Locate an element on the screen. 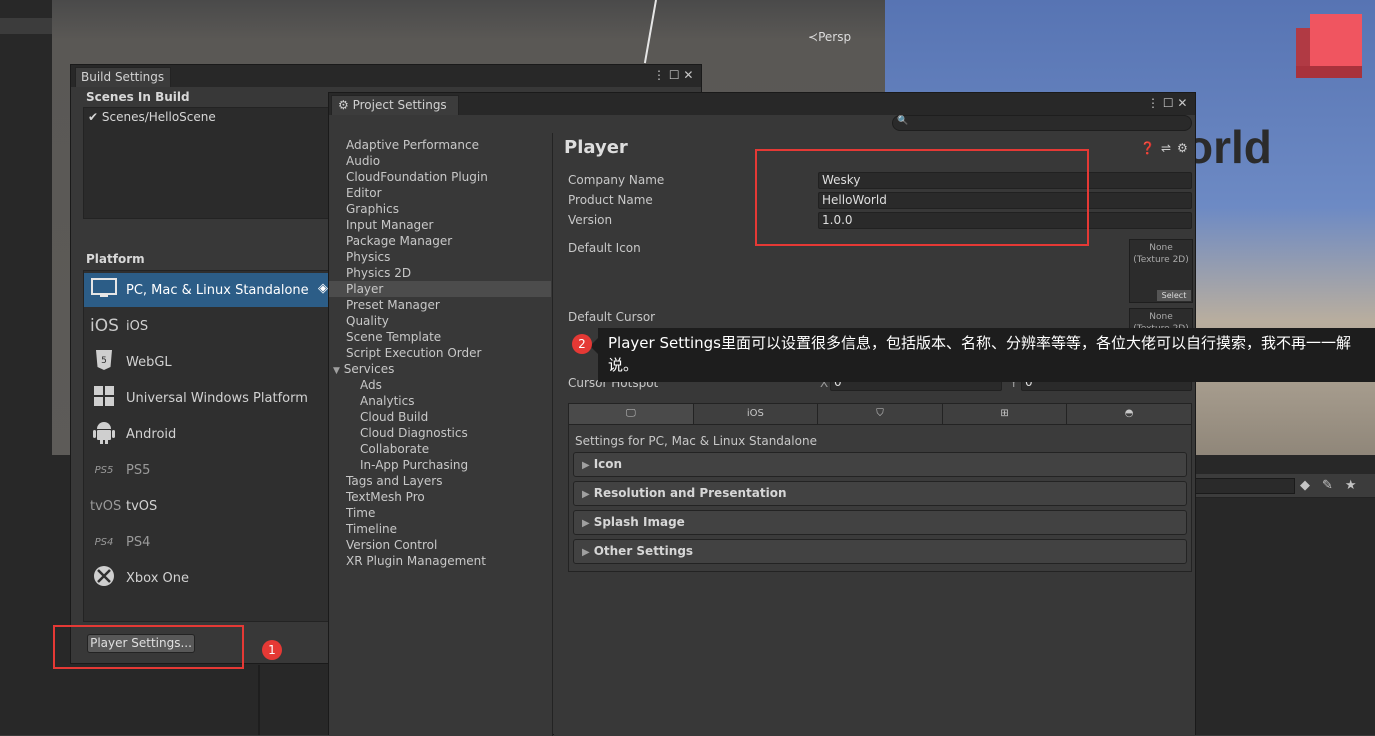 The height and width of the screenshot is (736, 1375). page-title: Player is located at coordinates (596, 147).